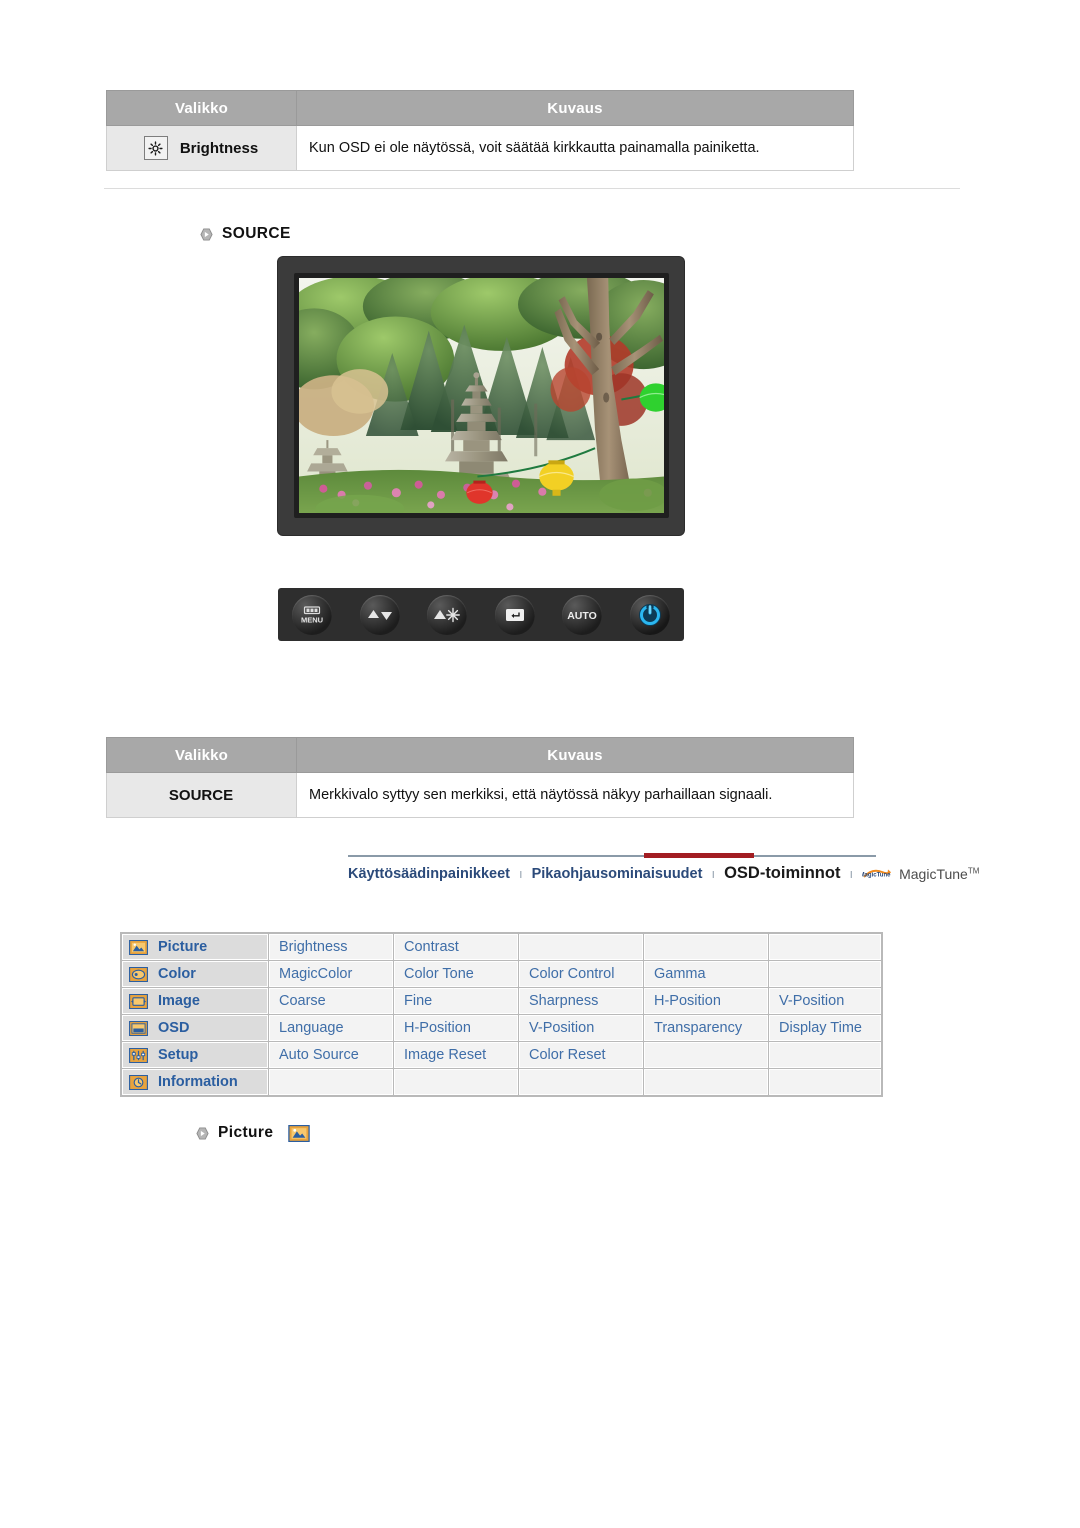  What do you see at coordinates (198, 1082) in the screenshot?
I see `osd-category-label: Information` at bounding box center [198, 1082].